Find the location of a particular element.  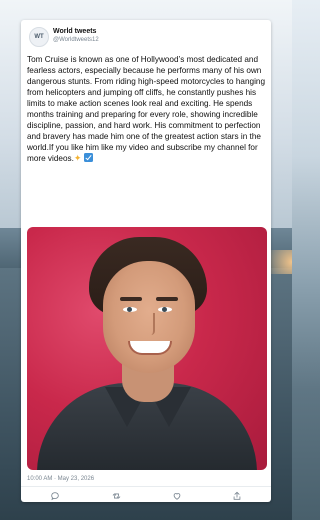

actions-divider is located at coordinates (146, 486).